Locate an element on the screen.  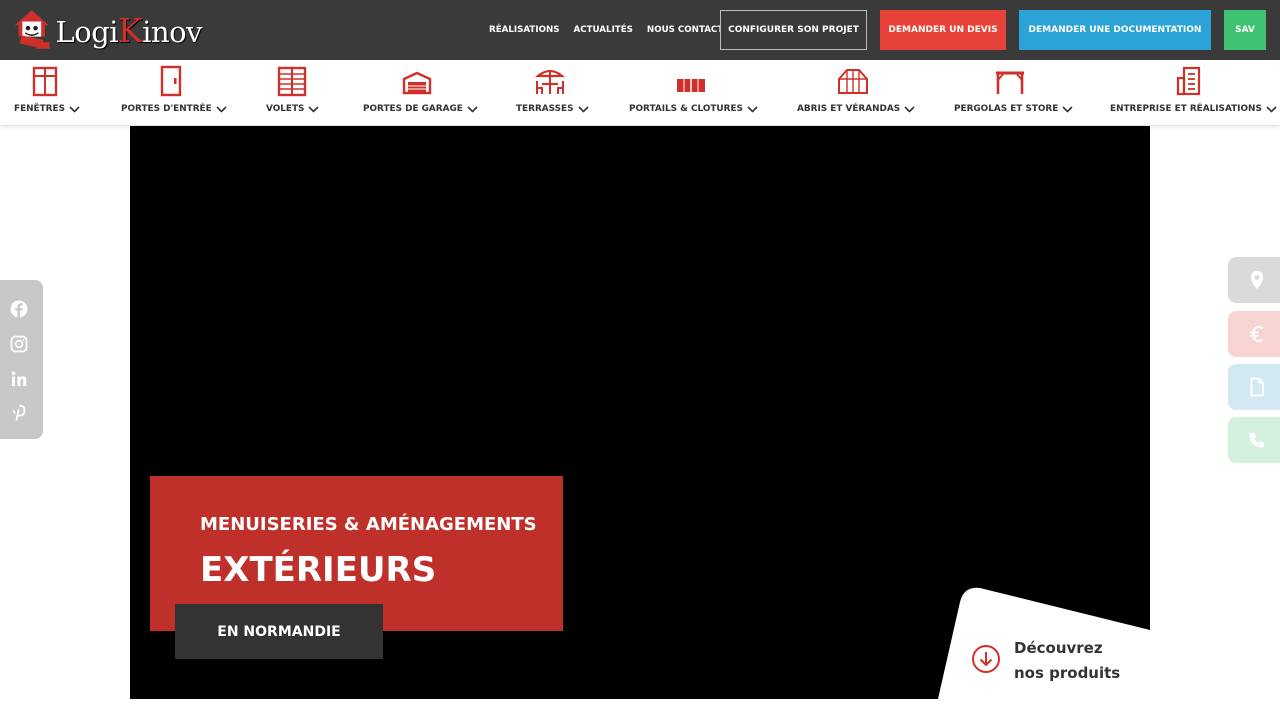
side-tab-quote is located at coordinates (1254, 334).